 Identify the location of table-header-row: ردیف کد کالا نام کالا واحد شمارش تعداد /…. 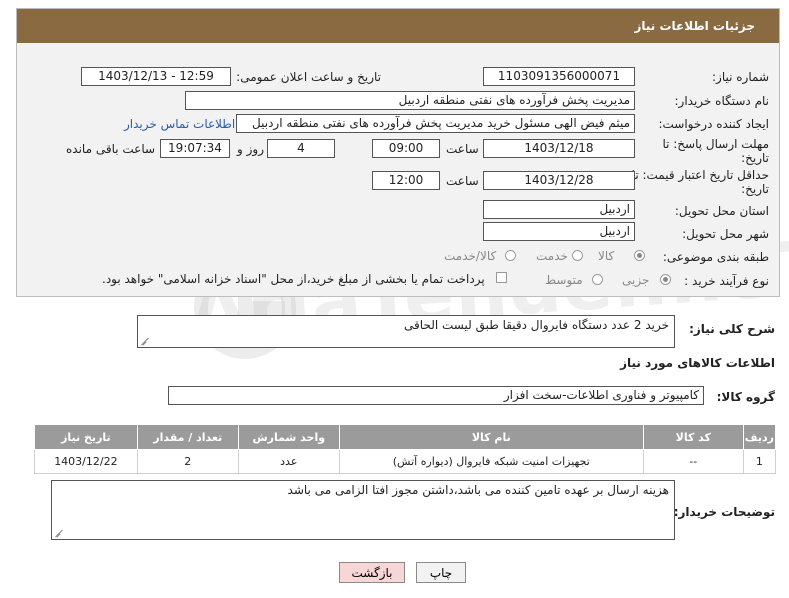
(405, 437).